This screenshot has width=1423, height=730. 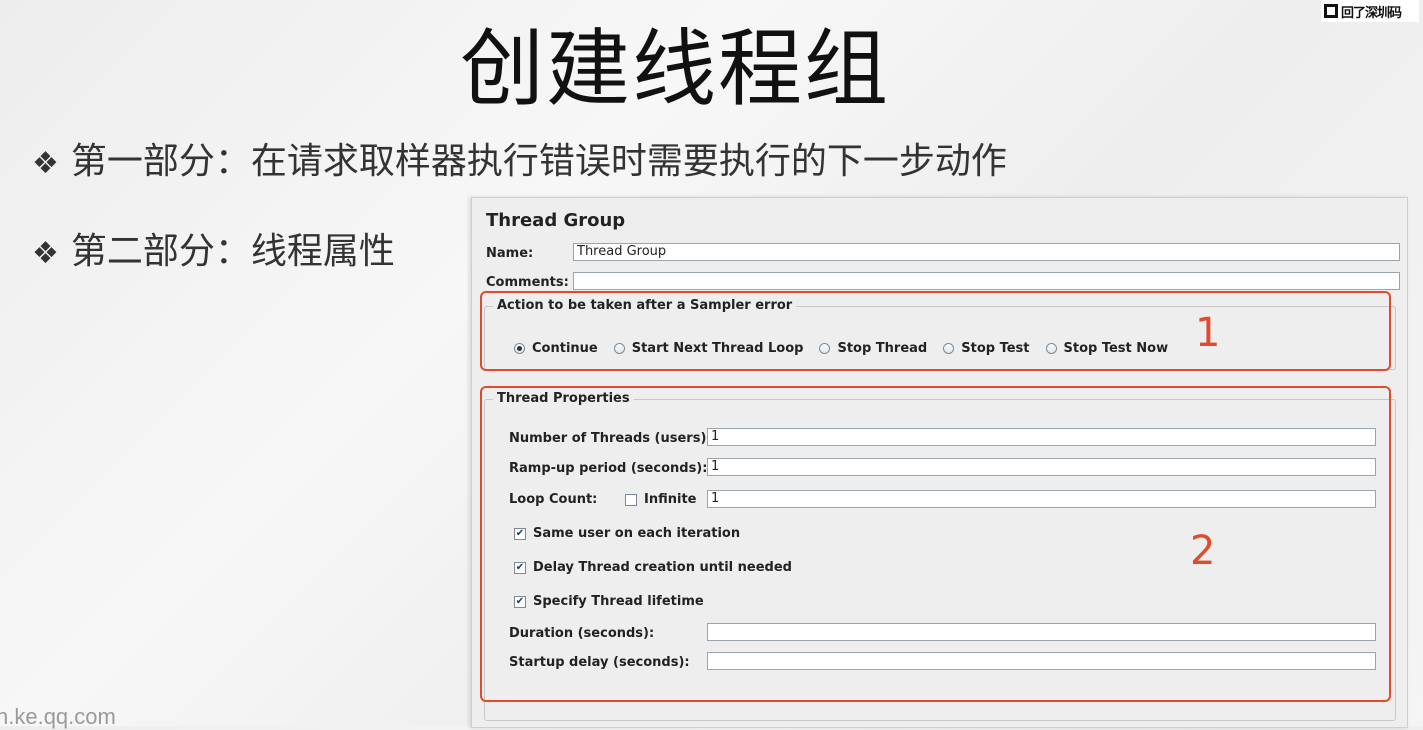 I want to click on bullet-part-two: ❖ 第二部分：线程属性, so click(x=213, y=248).